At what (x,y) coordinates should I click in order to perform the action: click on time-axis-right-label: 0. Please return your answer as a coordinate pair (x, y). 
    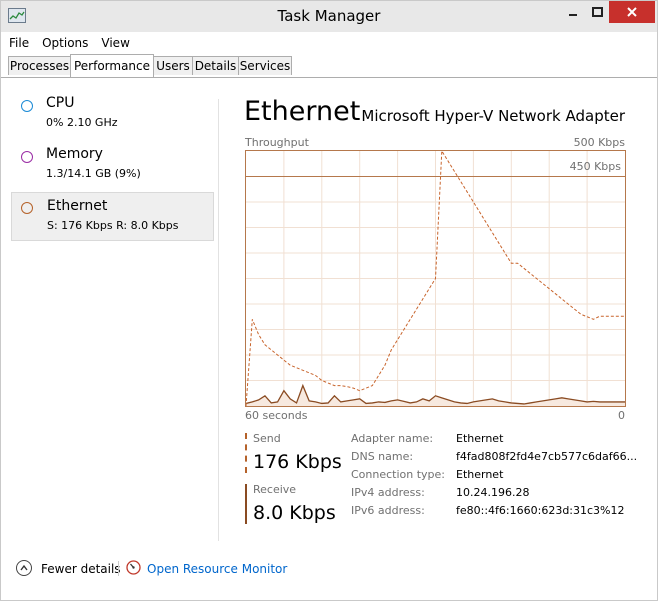
    Looking at the image, I should click on (621, 415).